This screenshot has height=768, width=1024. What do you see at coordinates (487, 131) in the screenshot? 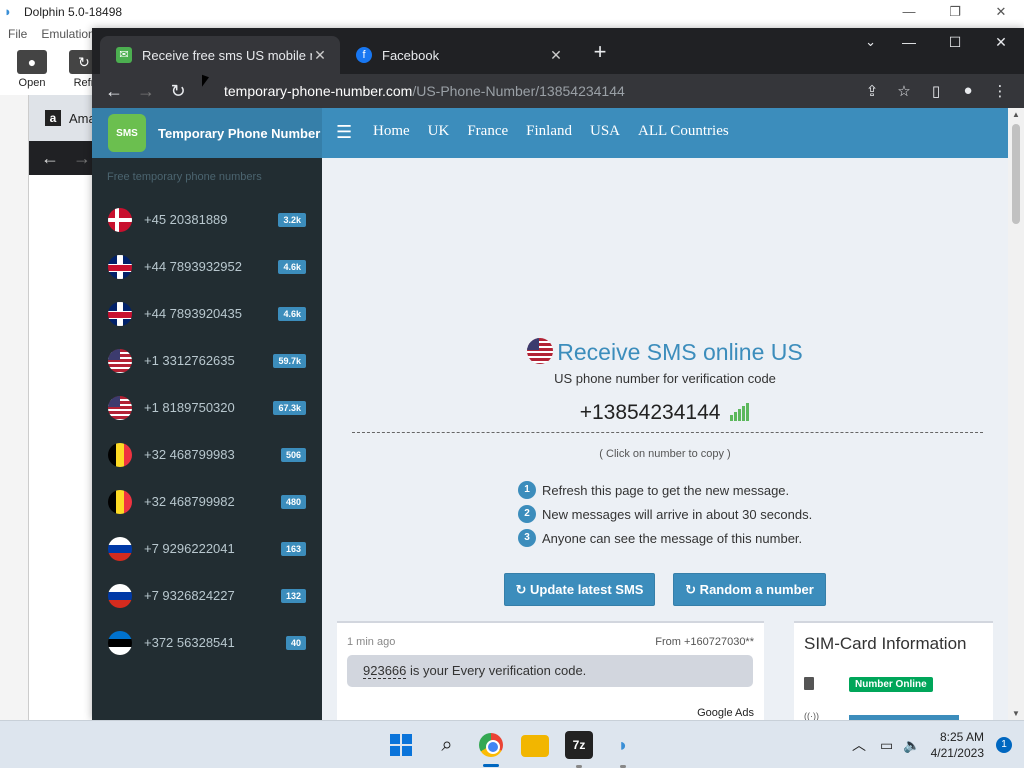
I see `nav-france: France` at bounding box center [487, 131].